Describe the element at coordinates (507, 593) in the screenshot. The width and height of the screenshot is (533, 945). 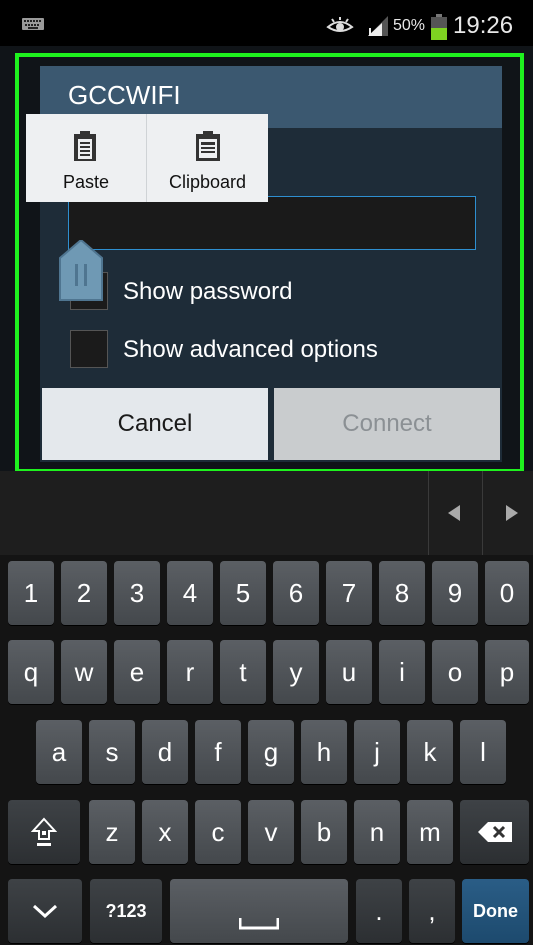
I see `key-0: 0` at that location.